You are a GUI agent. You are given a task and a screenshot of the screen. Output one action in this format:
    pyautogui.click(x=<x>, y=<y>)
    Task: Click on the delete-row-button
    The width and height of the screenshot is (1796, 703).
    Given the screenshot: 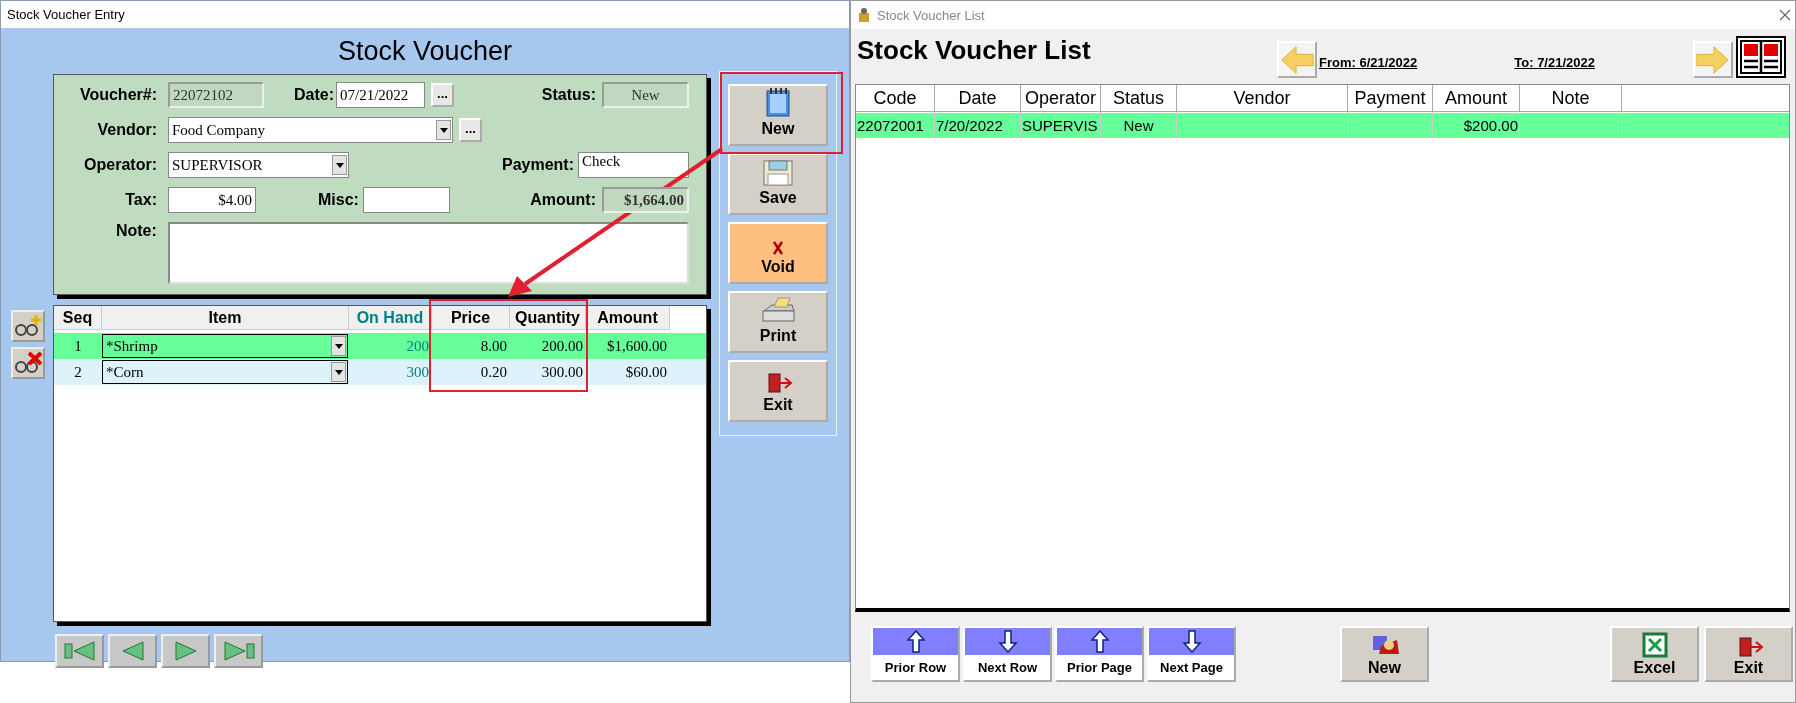 What is the action you would take?
    pyautogui.click(x=28, y=363)
    